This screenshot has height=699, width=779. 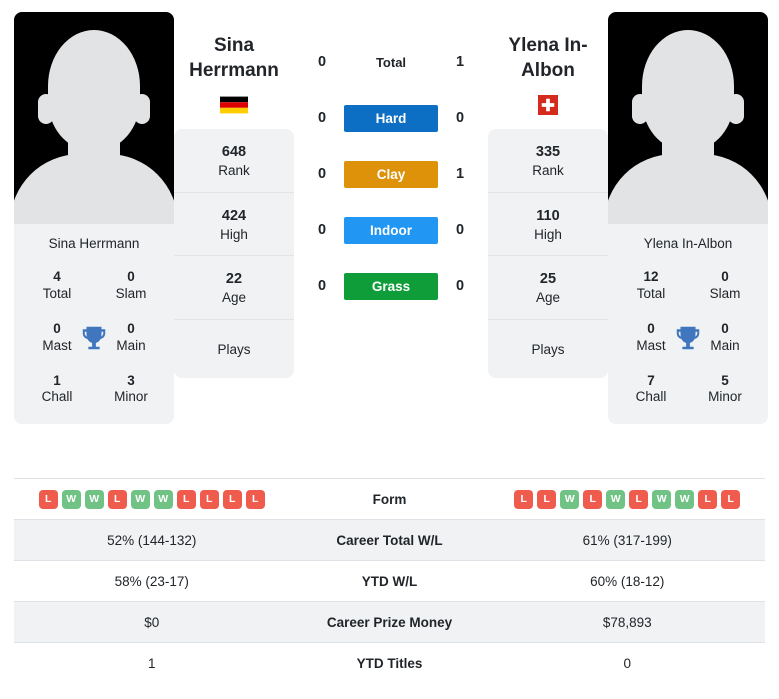 What do you see at coordinates (627, 581) in the screenshot?
I see `ytd-wl-right: 60% (18-12)` at bounding box center [627, 581].